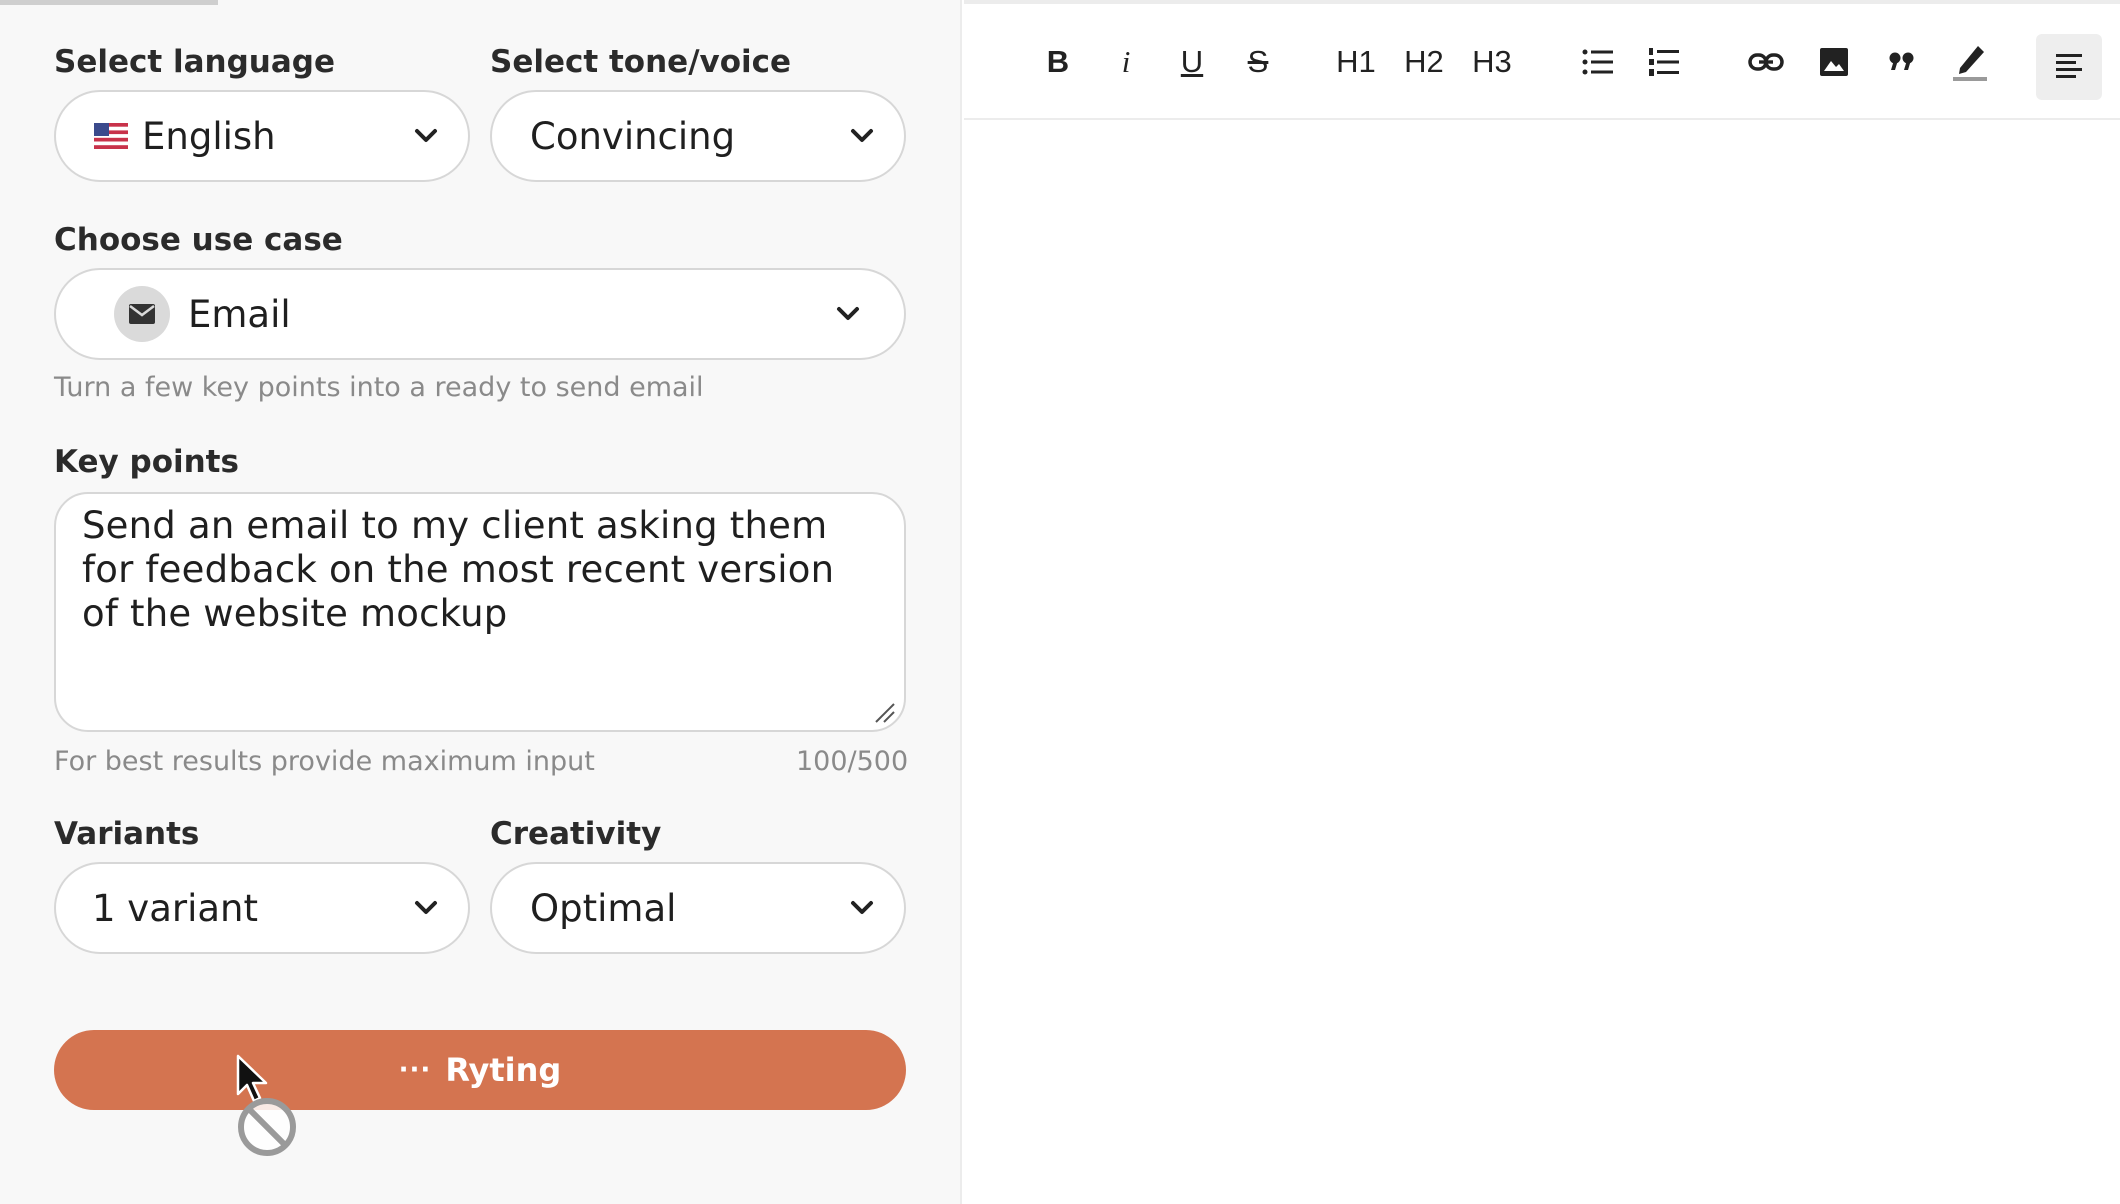 This screenshot has height=1204, width=2120. I want to click on numbered-list-icon, so click(1664, 62).